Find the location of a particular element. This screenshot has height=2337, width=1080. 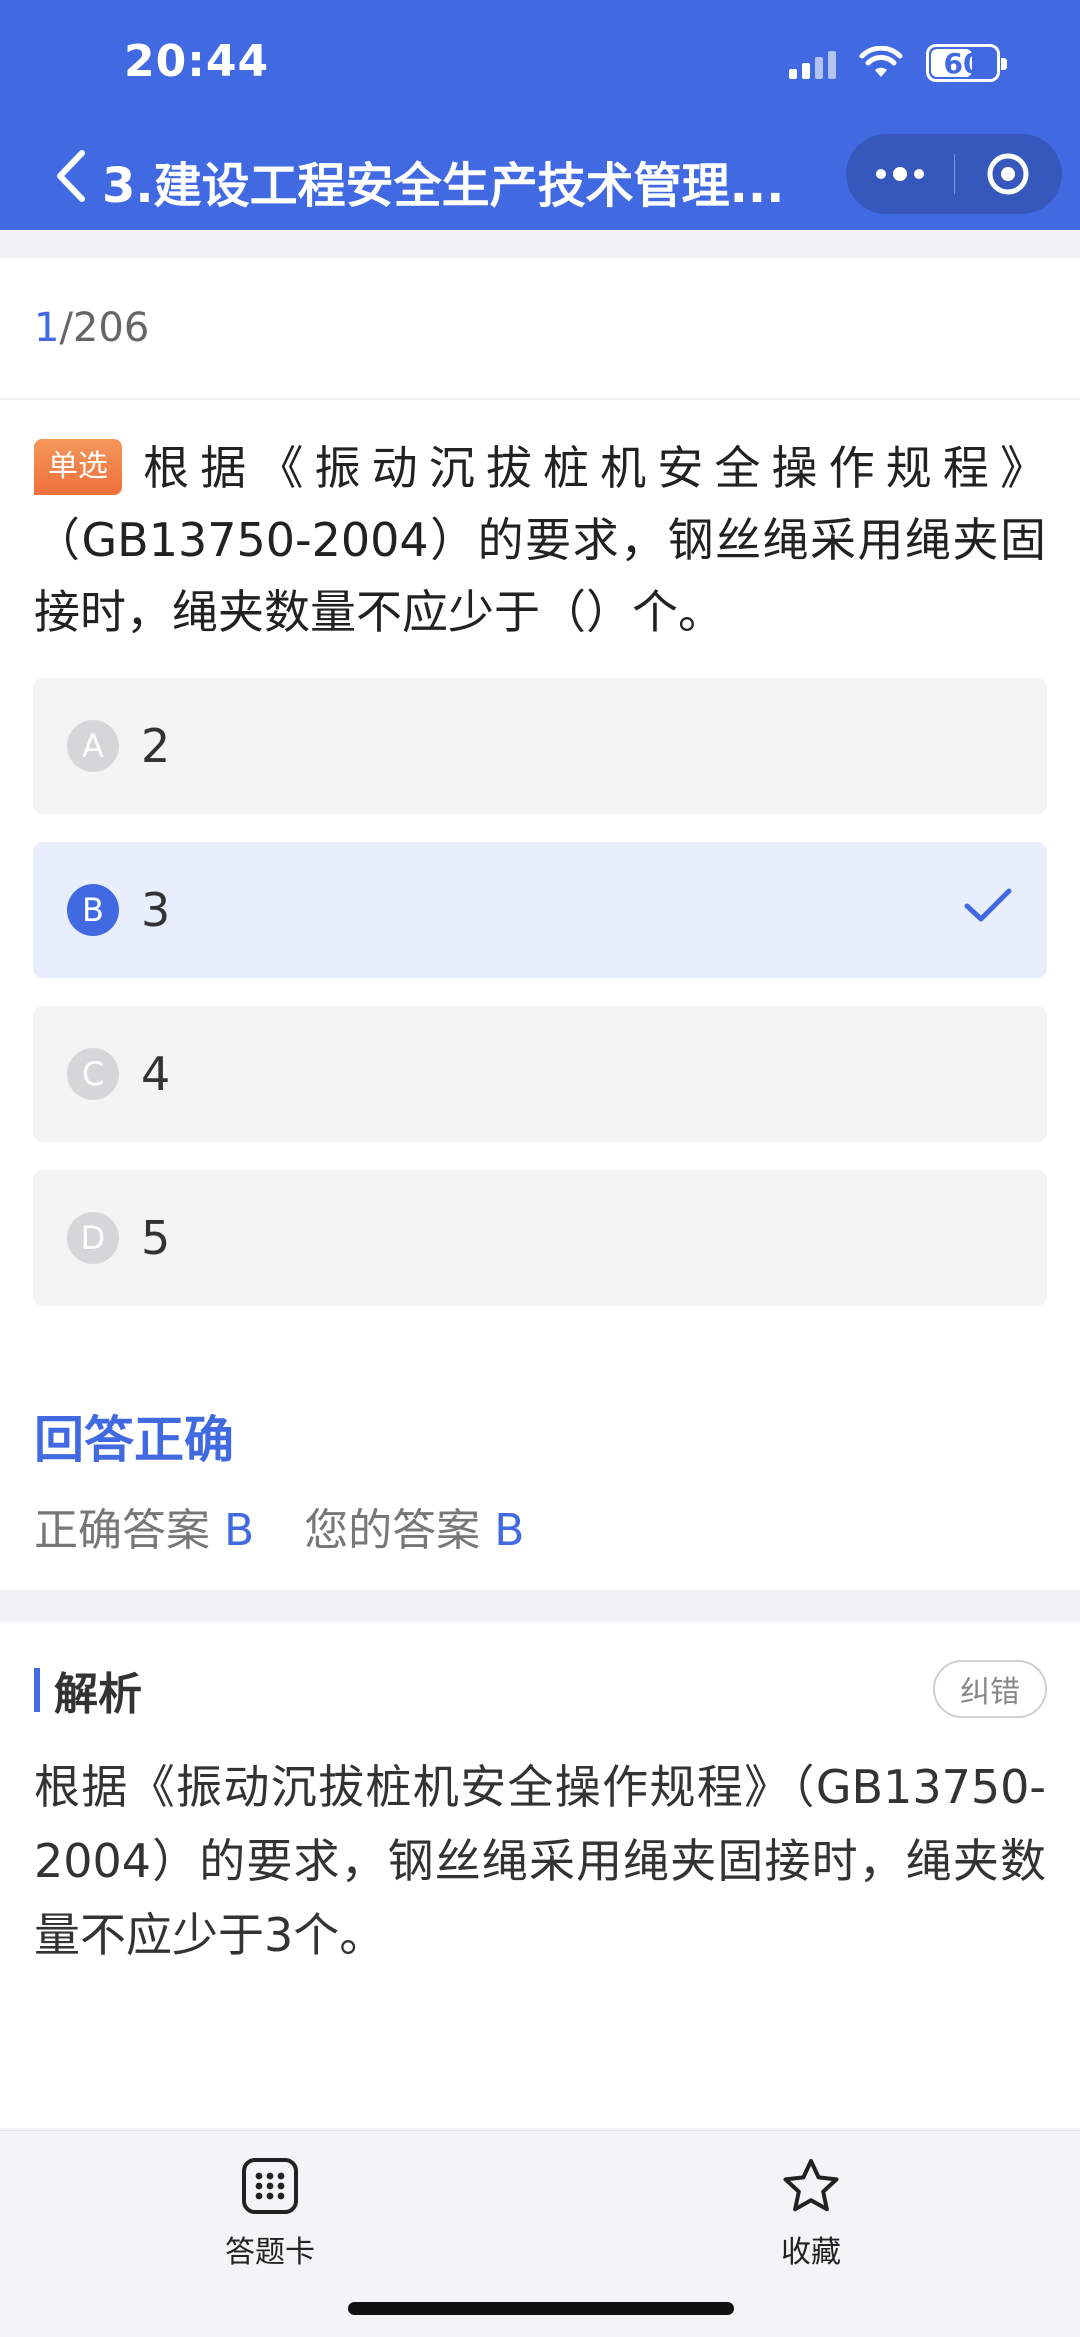

question-counter: 1/206 is located at coordinates (540, 328).